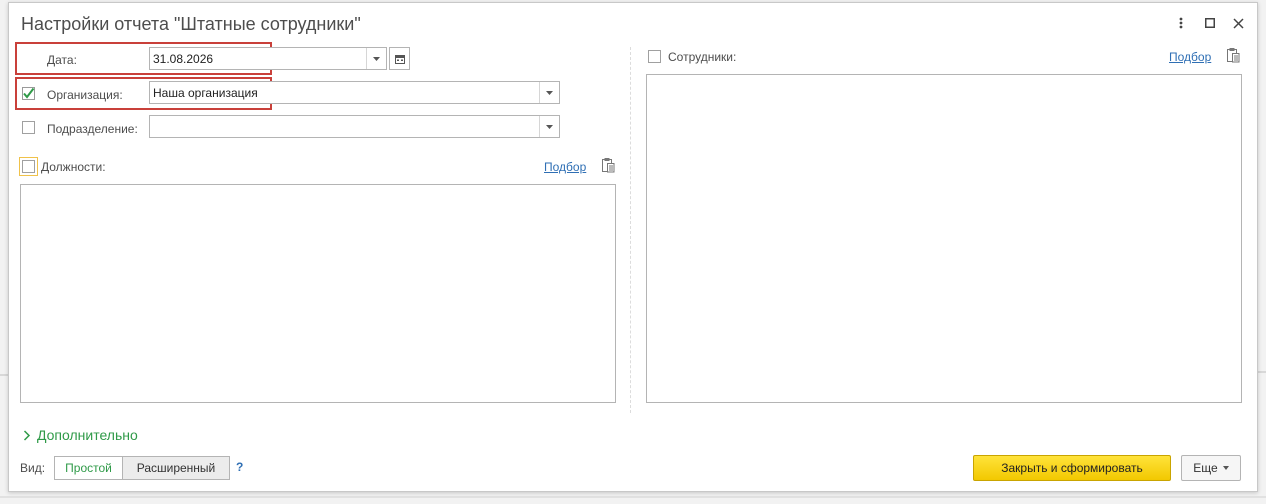  I want to click on positions-checkbox, so click(28, 166).